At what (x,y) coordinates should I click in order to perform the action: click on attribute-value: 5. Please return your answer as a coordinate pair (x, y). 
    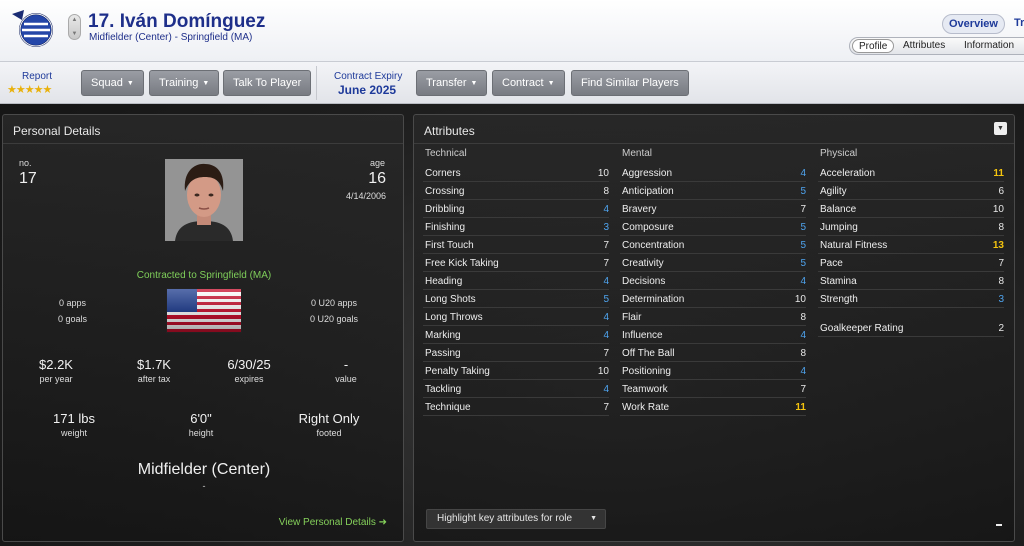
    Looking at the image, I should click on (803, 245).